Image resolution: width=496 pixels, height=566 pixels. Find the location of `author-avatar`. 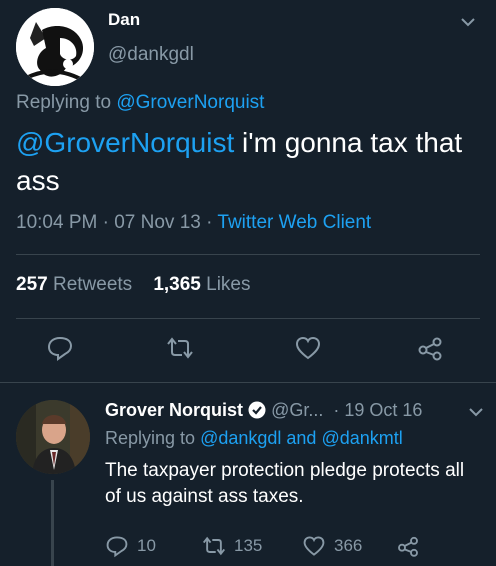

author-avatar is located at coordinates (55, 47).